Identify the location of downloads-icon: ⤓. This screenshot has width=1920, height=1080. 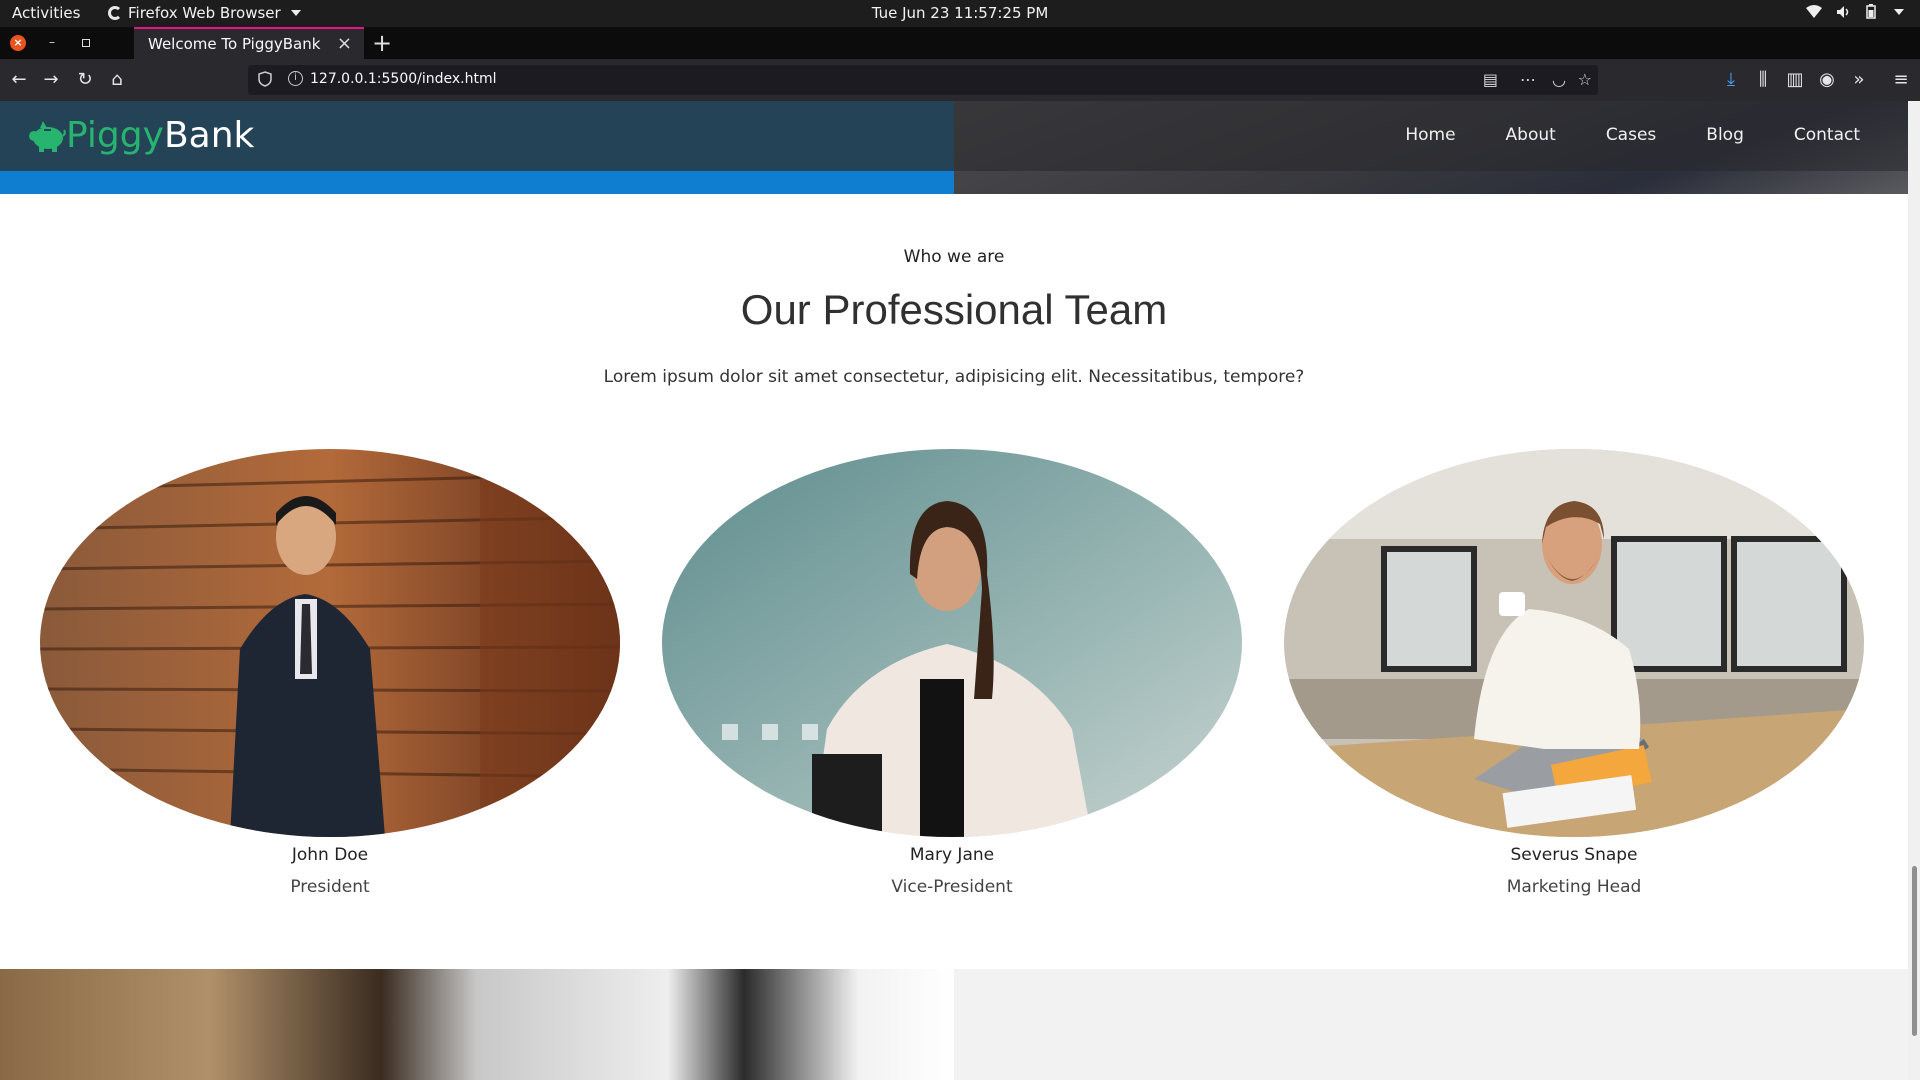
(1731, 80).